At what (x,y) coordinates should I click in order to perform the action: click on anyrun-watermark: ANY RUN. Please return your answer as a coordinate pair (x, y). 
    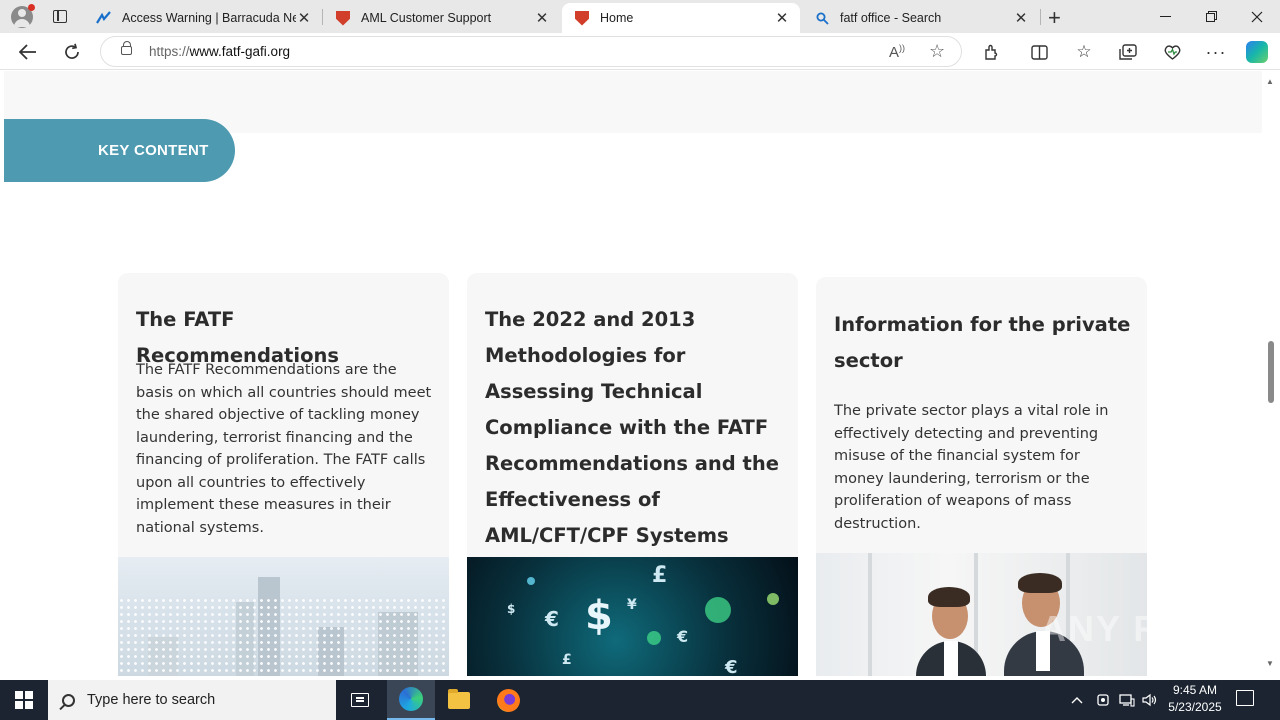
    Looking at the image, I should click on (1129, 628).